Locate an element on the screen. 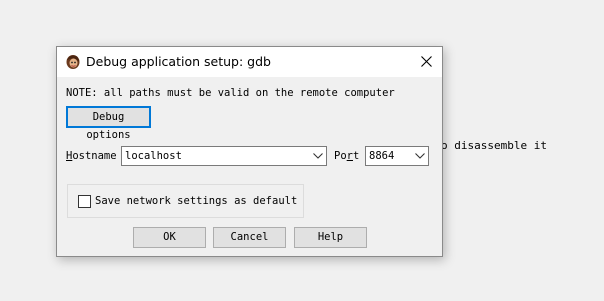 The image size is (604, 301). app-icon is located at coordinates (73, 62).